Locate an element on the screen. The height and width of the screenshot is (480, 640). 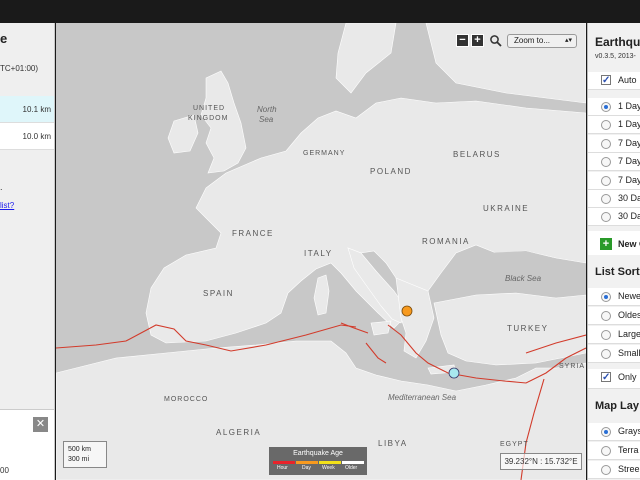
scale-mi: 300 mi is located at coordinates (79, 459).